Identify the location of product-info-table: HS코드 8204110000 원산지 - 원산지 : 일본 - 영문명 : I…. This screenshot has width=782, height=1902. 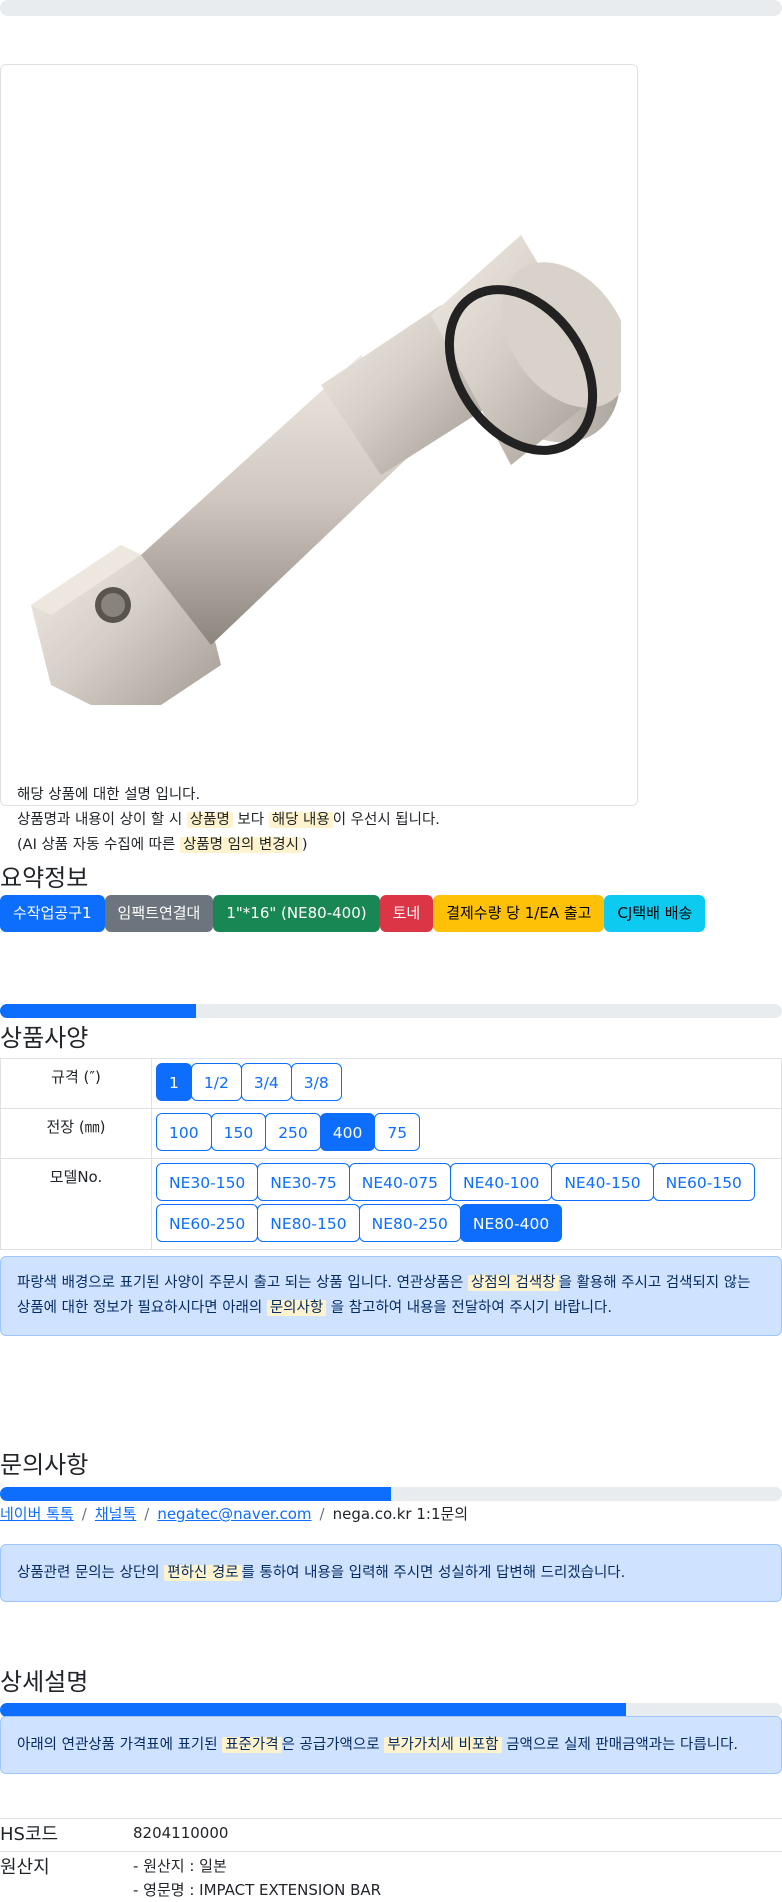
(391, 1860).